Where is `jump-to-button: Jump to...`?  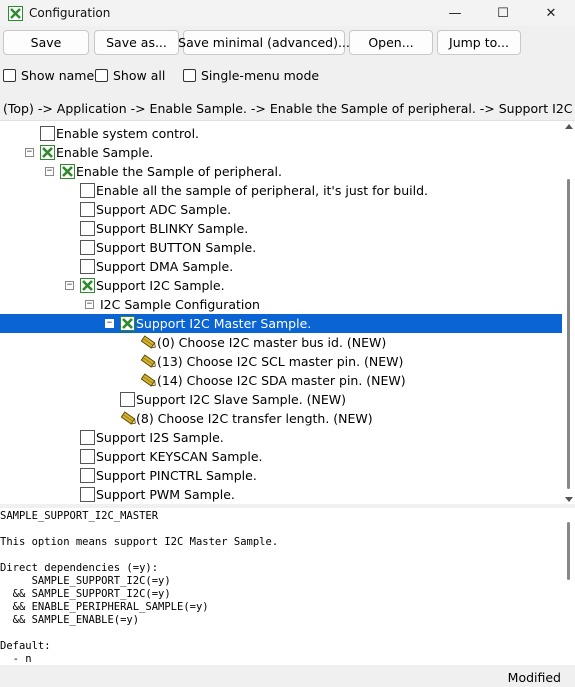
jump-to-button: Jump to... is located at coordinates (479, 42).